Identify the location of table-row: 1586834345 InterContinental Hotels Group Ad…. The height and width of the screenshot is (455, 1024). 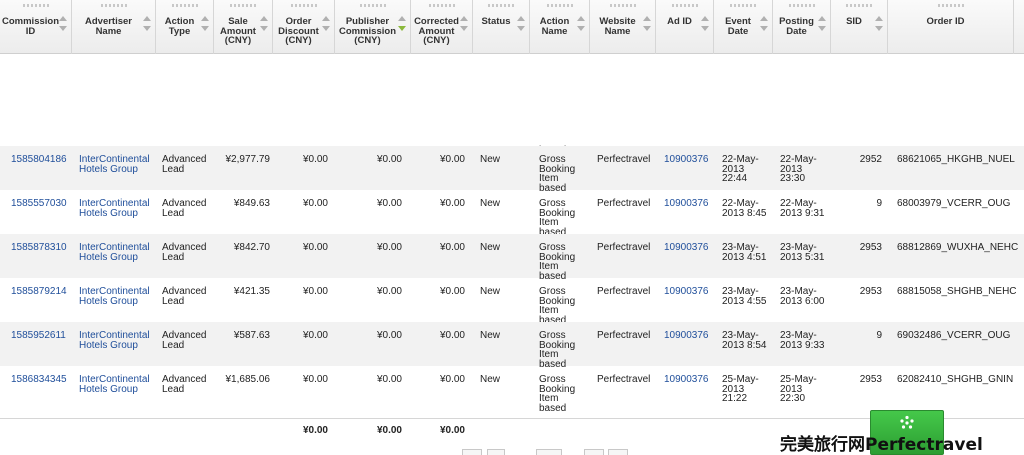
(512, 390).